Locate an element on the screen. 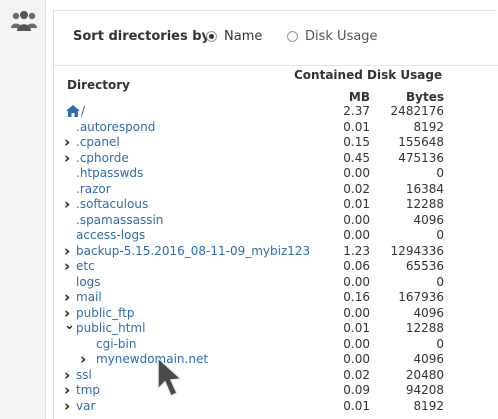 The width and height of the screenshot is (498, 419). table-row: › public_ftp 0.00 4096 is located at coordinates (276, 313).